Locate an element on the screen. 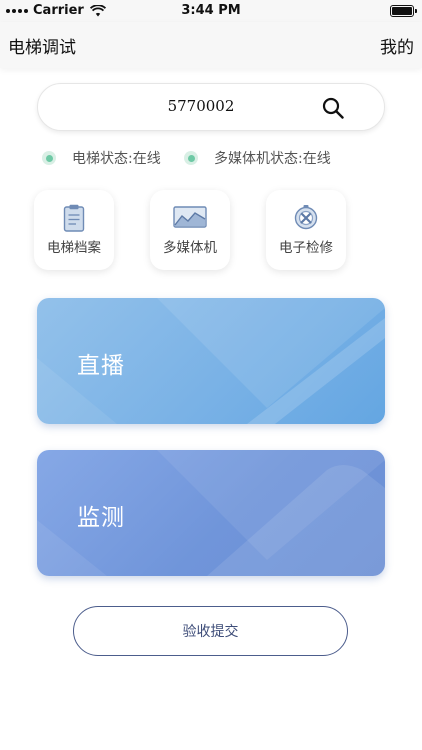  wrench-badge-icon is located at coordinates (306, 217).